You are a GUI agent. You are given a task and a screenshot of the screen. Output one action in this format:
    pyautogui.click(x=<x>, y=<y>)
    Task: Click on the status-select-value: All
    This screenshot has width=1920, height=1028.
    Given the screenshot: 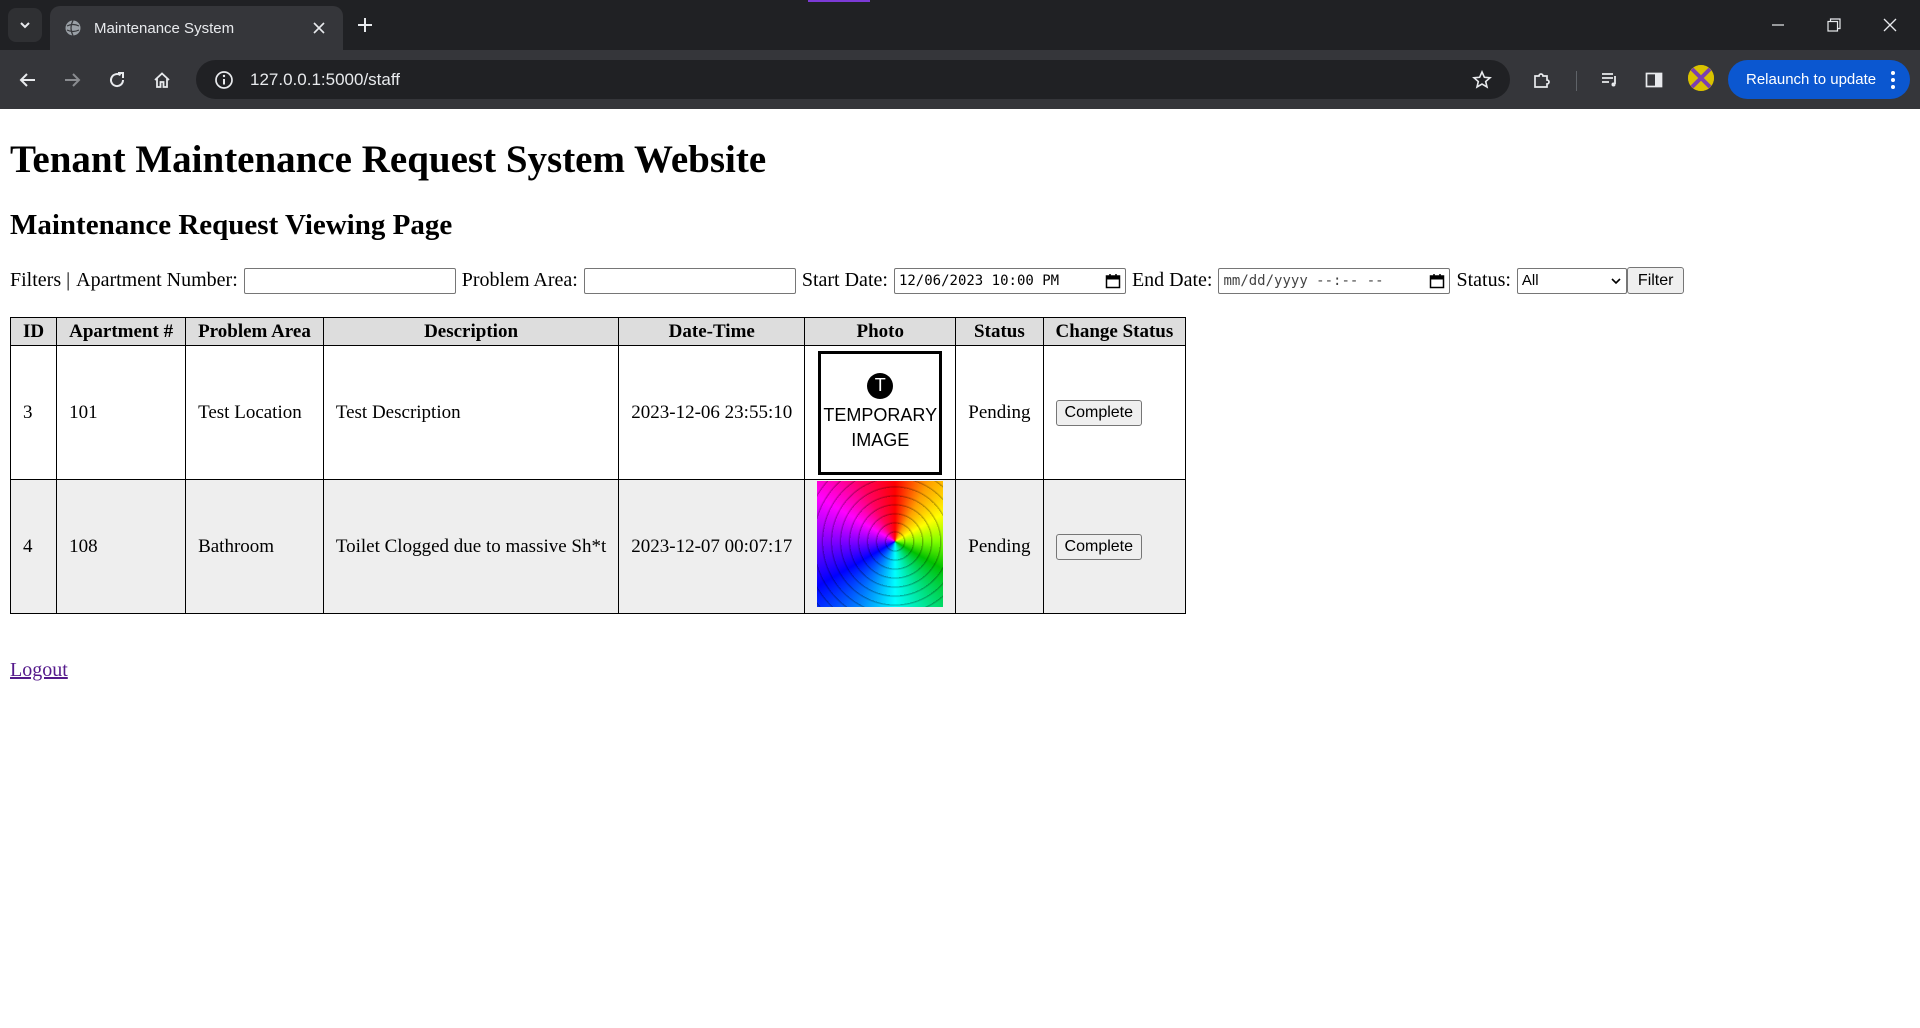 What is the action you would take?
    pyautogui.click(x=1530, y=280)
    